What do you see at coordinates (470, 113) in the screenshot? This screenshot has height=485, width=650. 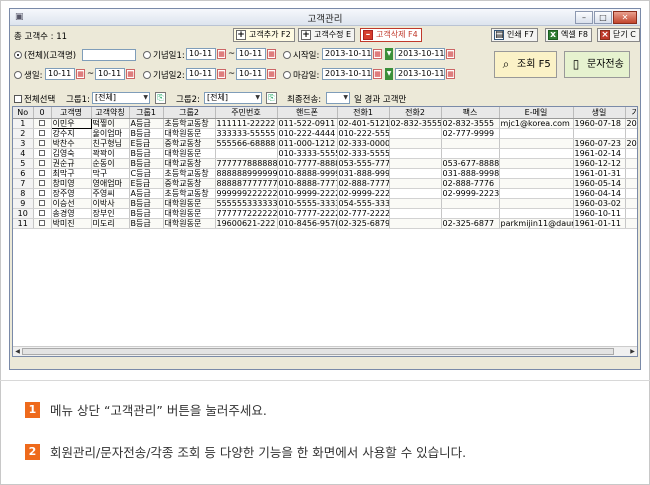 I see `column-header: 팩스` at bounding box center [470, 113].